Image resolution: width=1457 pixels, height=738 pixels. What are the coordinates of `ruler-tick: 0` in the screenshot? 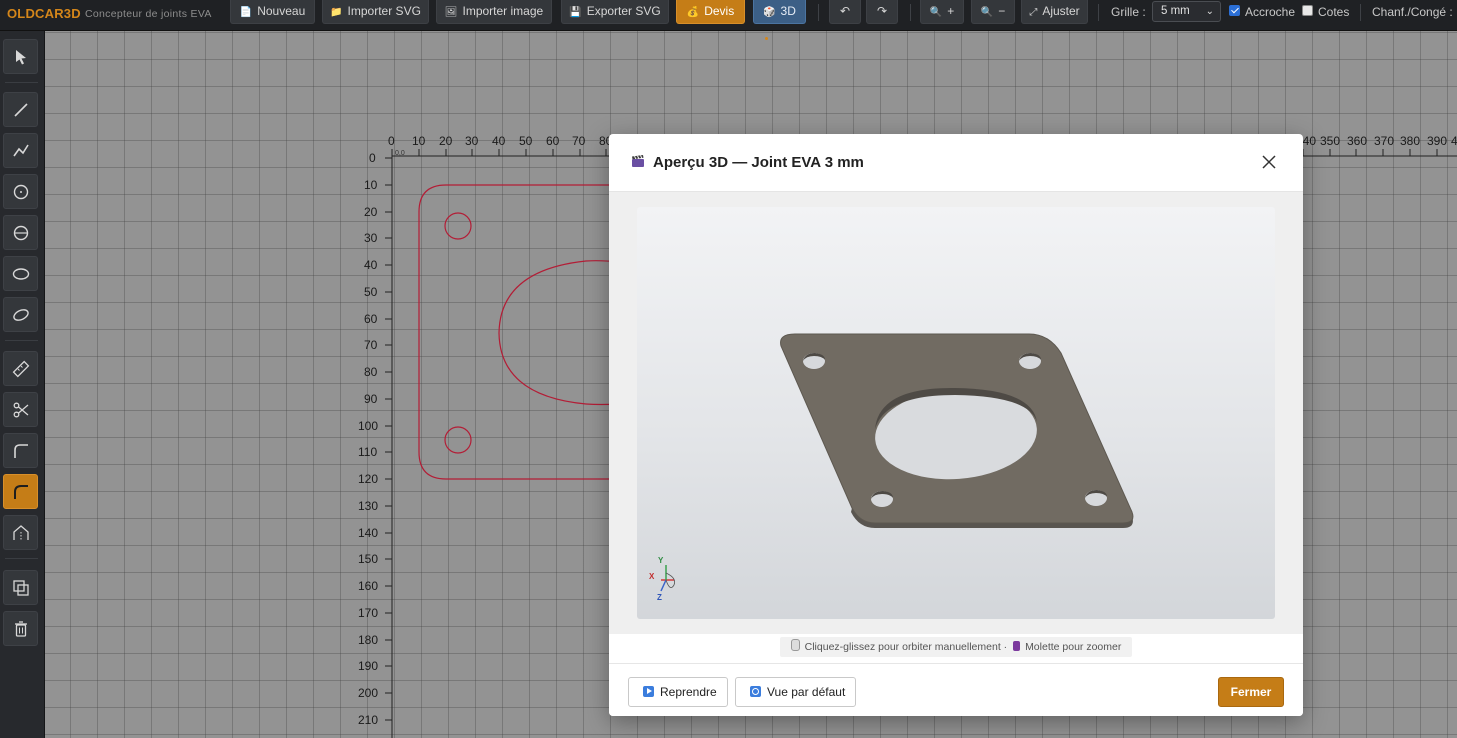 It's located at (391, 141).